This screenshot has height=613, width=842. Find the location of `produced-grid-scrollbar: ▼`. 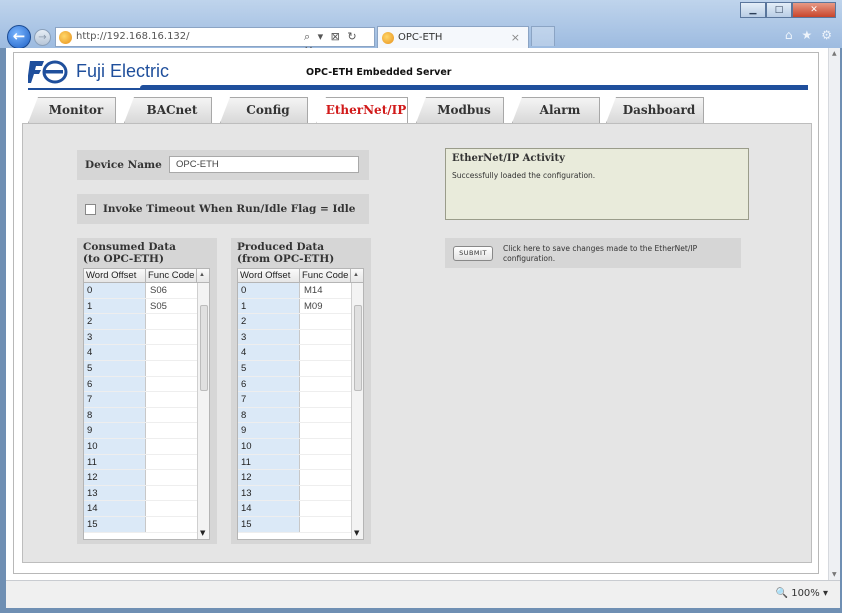

produced-grid-scrollbar: ▼ is located at coordinates (357, 411).